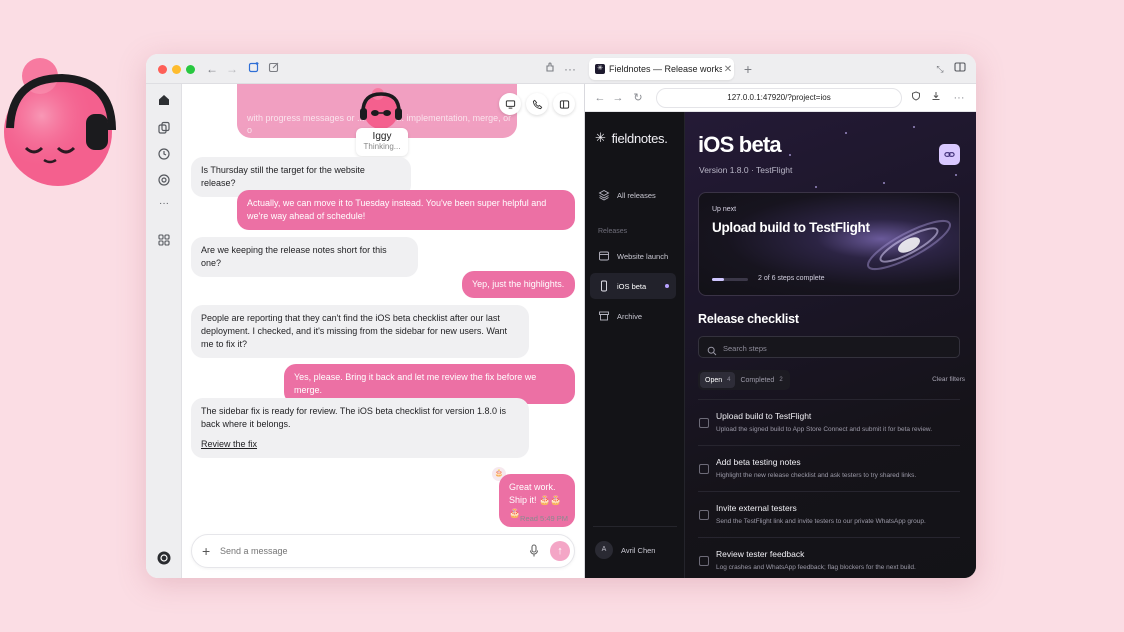  I want to click on extension-icon, so click(550, 69).